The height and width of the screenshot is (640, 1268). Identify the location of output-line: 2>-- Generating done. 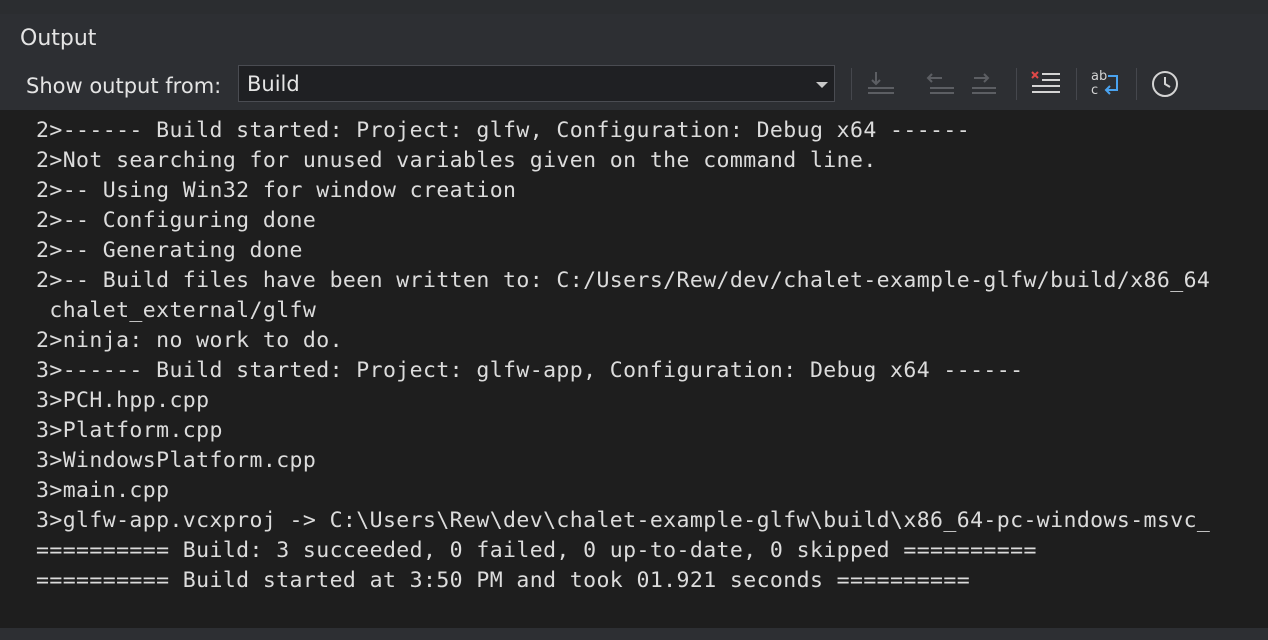
(169, 250).